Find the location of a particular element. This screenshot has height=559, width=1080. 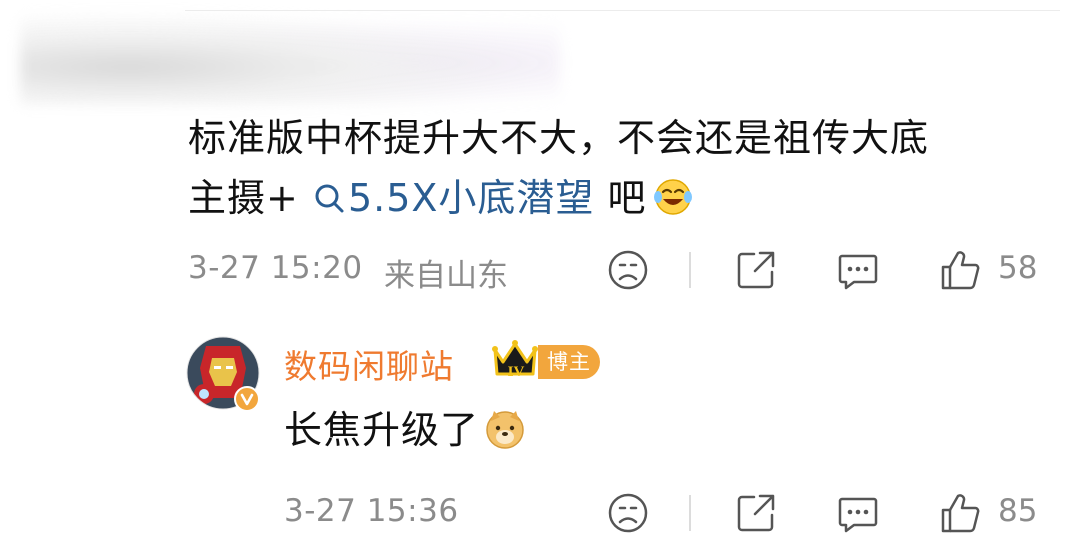

comment-location: 来自山东 is located at coordinates (446, 276).